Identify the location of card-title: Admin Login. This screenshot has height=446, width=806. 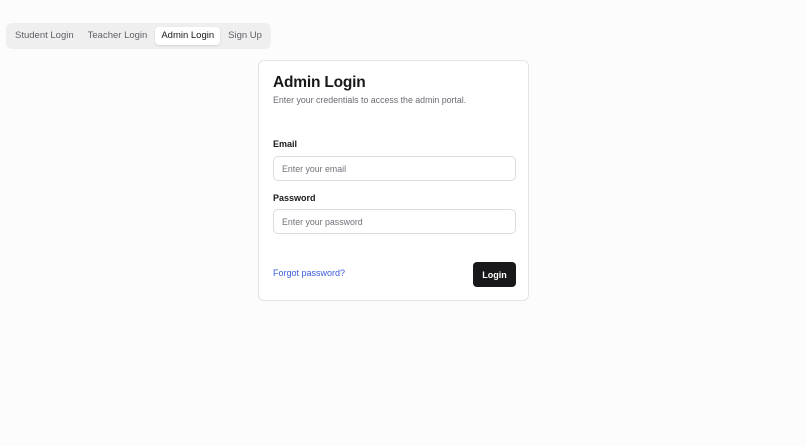
(319, 82).